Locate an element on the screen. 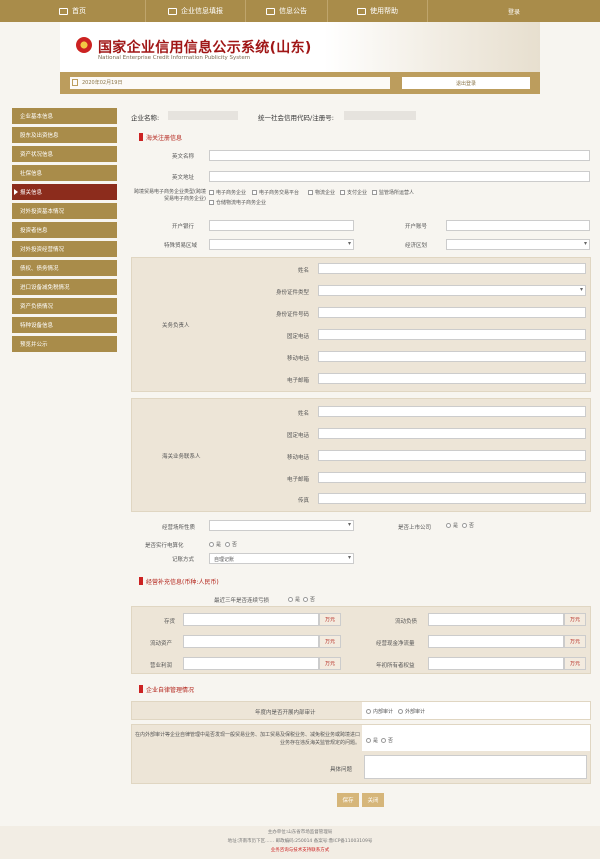 The width and height of the screenshot is (600, 859). contact-mobile-label: 移动电话 is located at coordinates (298, 458).